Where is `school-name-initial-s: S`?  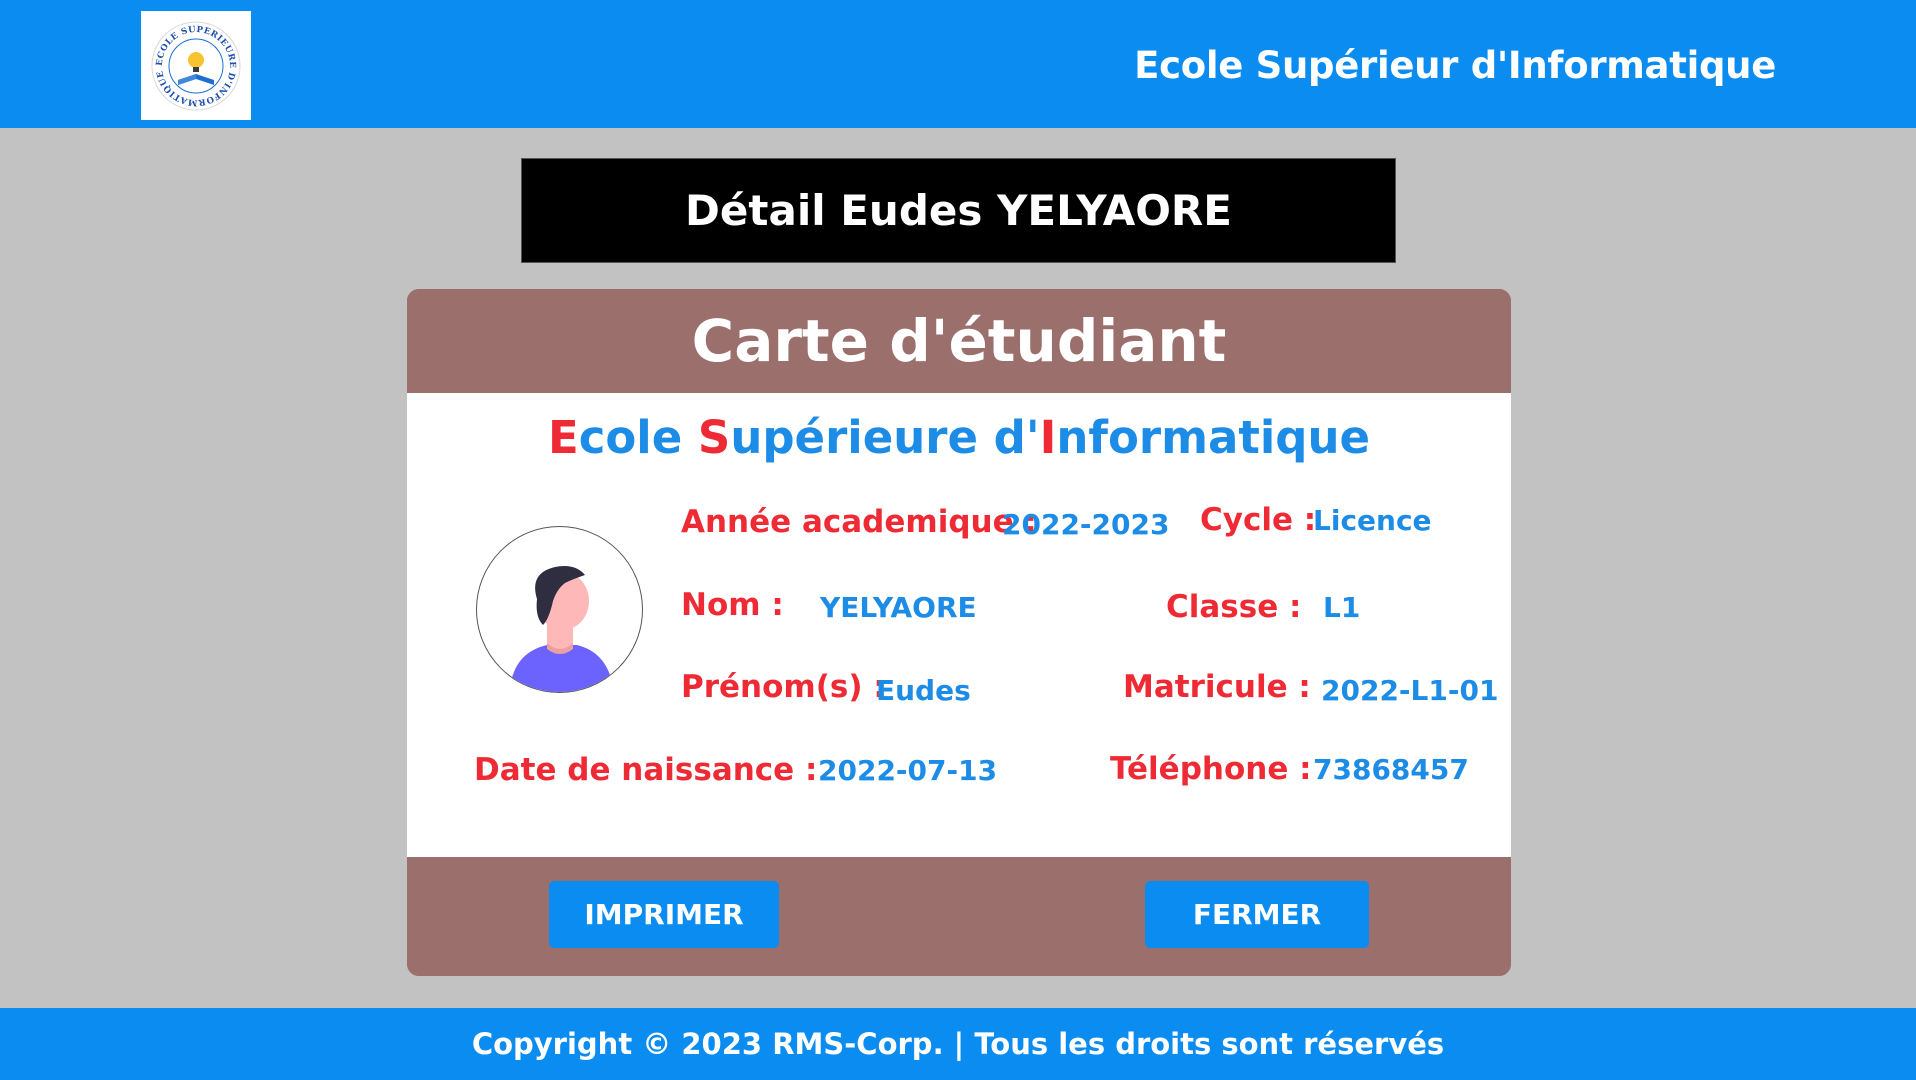 school-name-initial-s: S is located at coordinates (714, 437).